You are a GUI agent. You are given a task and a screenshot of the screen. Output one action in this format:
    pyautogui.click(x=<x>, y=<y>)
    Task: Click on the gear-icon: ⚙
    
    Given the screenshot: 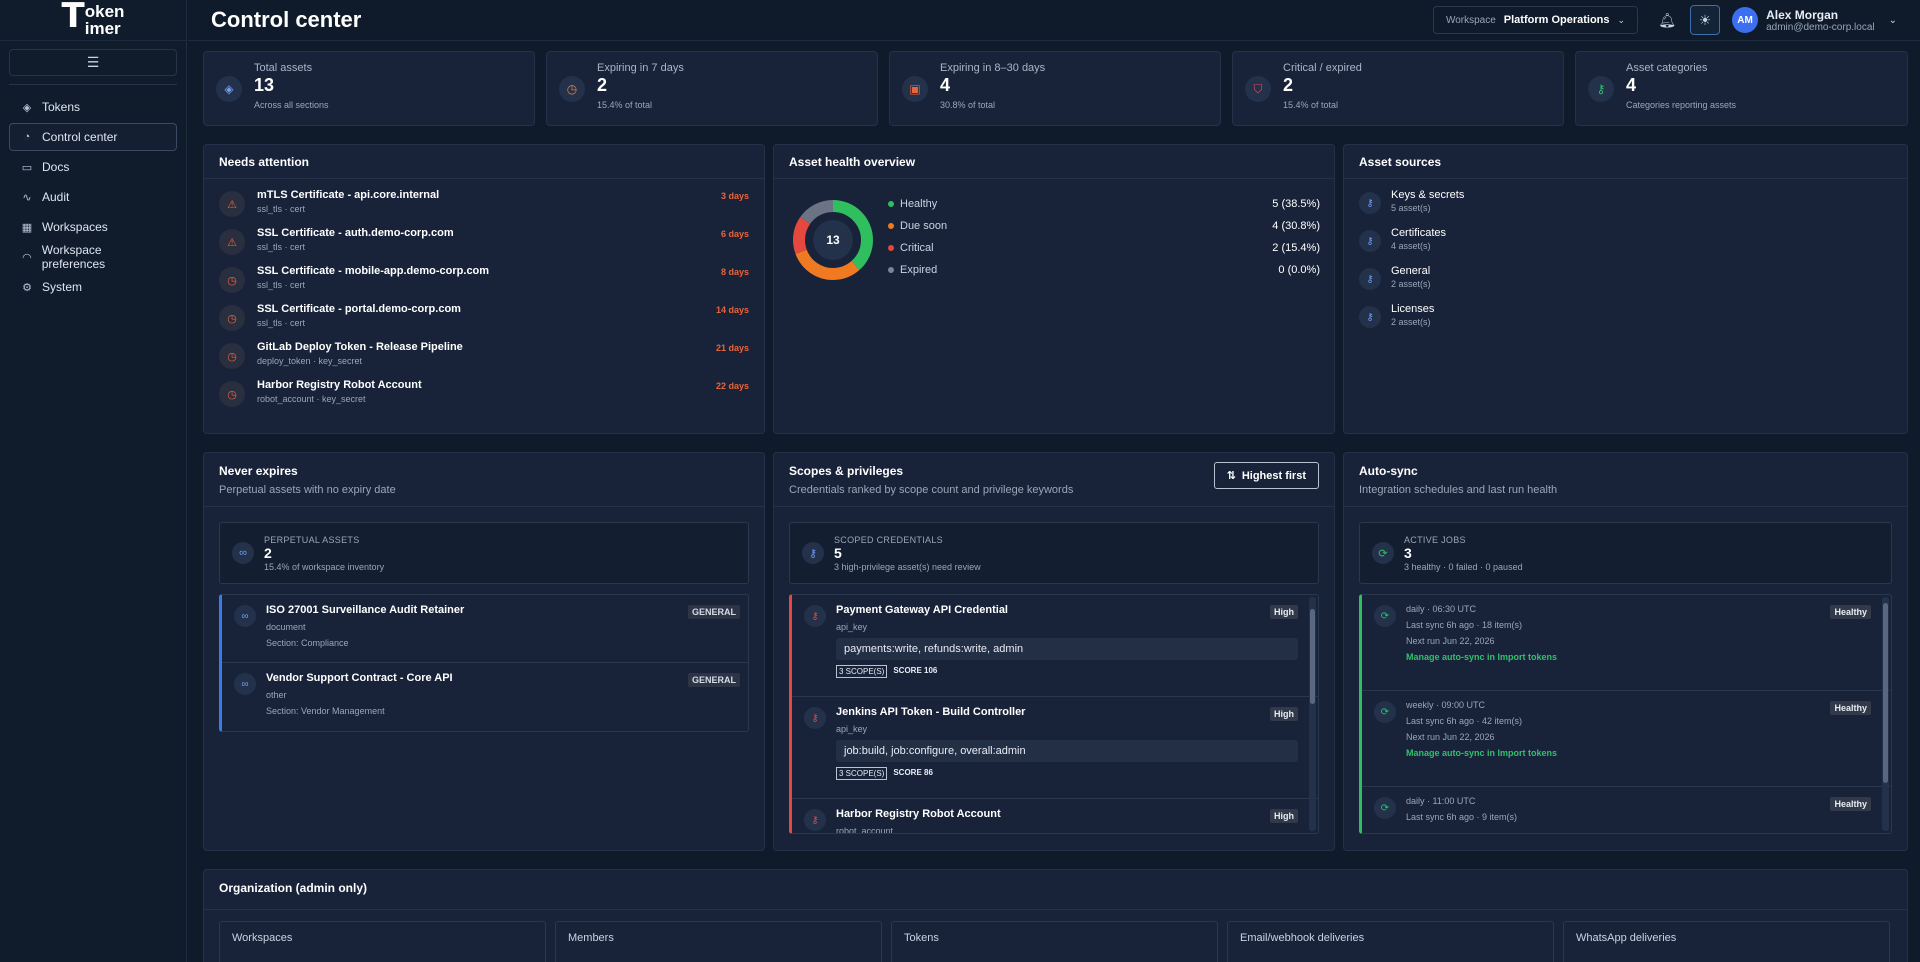 What is the action you would take?
    pyautogui.click(x=27, y=287)
    